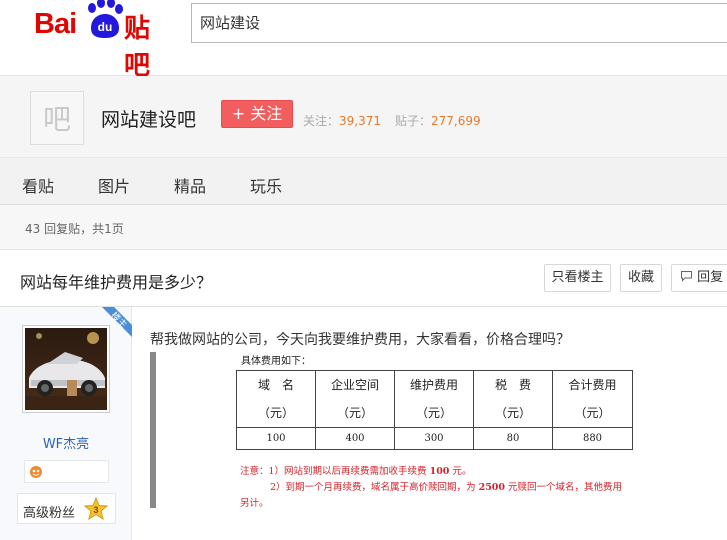 The image size is (727, 540). What do you see at coordinates (363, 278) in the screenshot?
I see `thread-title-bar: 网站每年维护费用是多少？ 只看楼主 收藏 回复` at bounding box center [363, 278].